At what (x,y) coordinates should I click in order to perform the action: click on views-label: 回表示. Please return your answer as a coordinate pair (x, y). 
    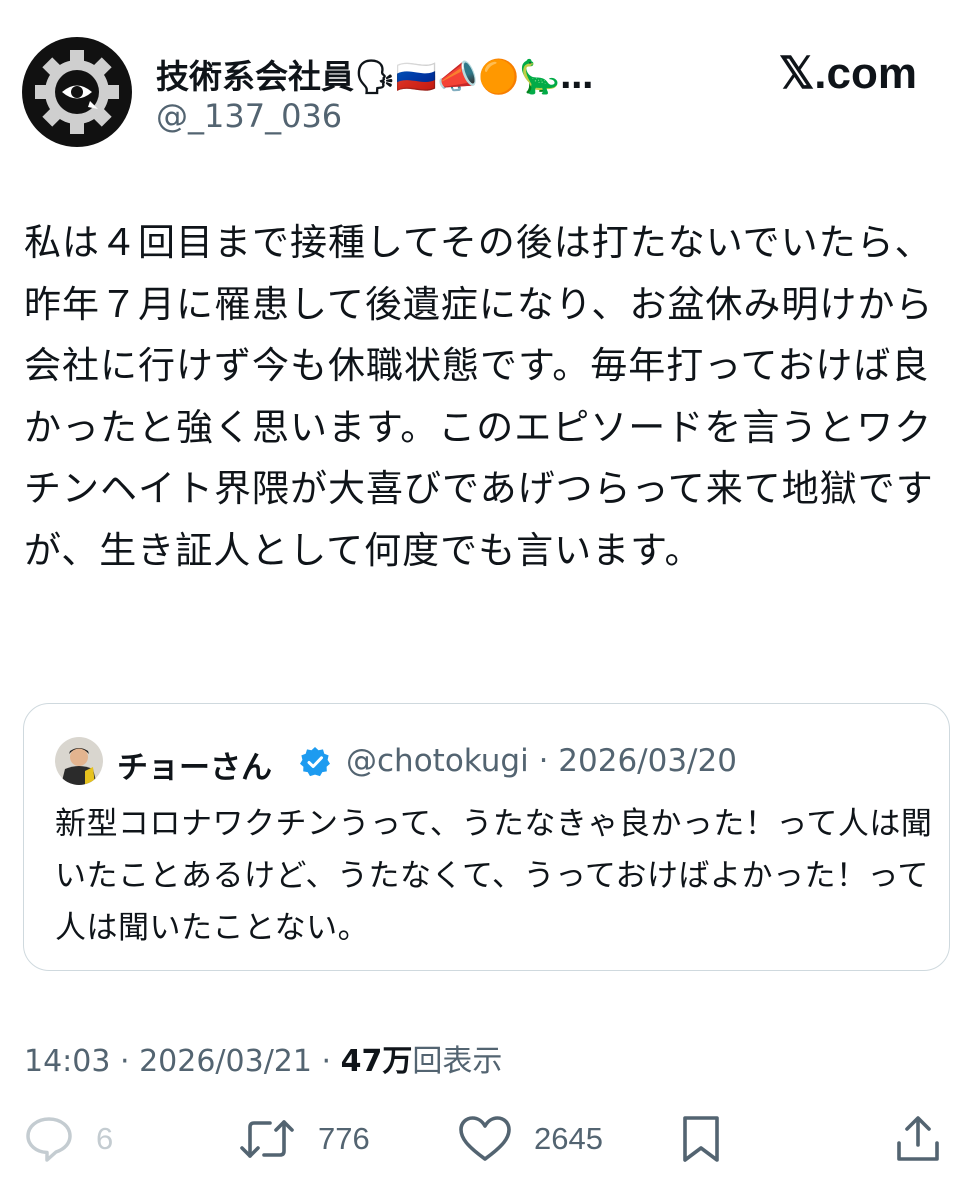
    Looking at the image, I should click on (457, 1061).